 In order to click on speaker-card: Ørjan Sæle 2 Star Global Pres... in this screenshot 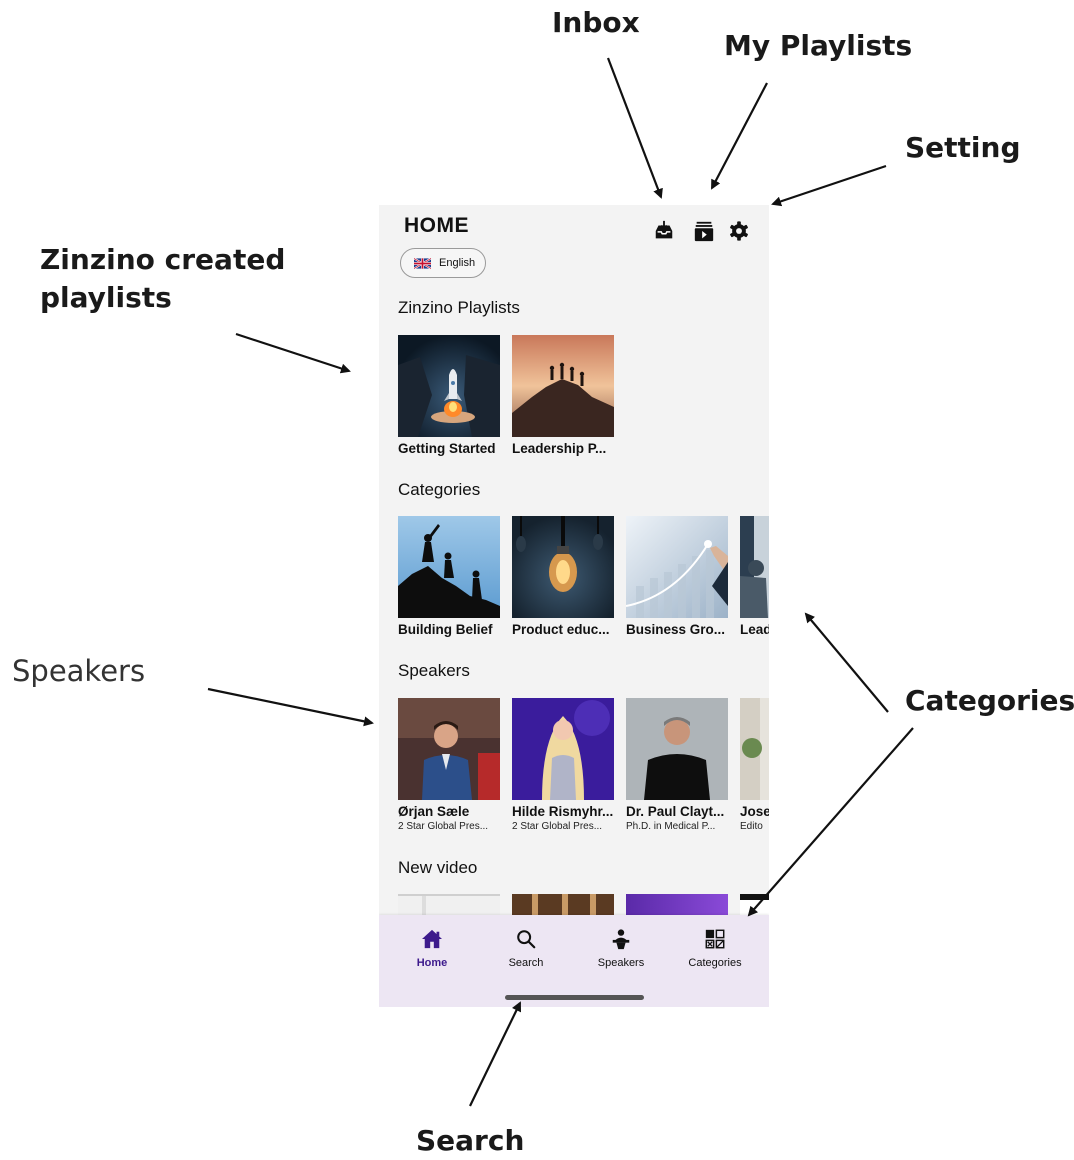, I will do `click(449, 765)`.